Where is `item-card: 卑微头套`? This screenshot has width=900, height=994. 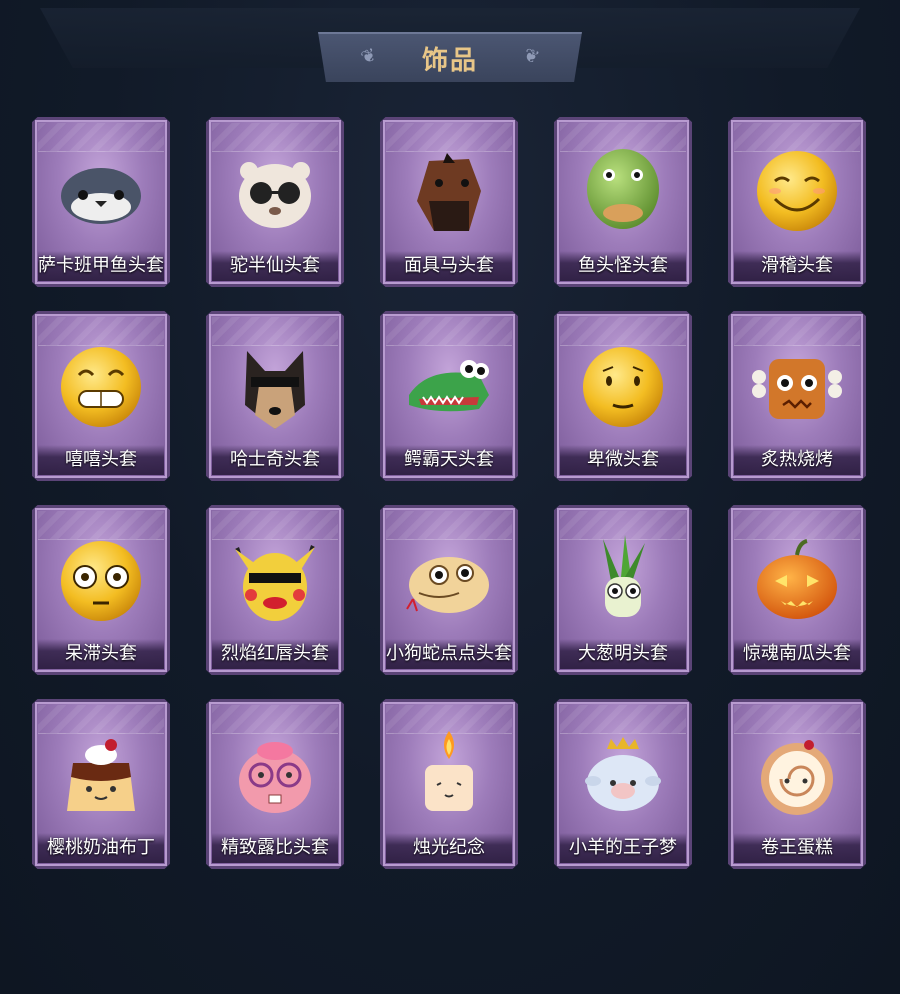
item-card: 卑微头套 is located at coordinates (623, 396).